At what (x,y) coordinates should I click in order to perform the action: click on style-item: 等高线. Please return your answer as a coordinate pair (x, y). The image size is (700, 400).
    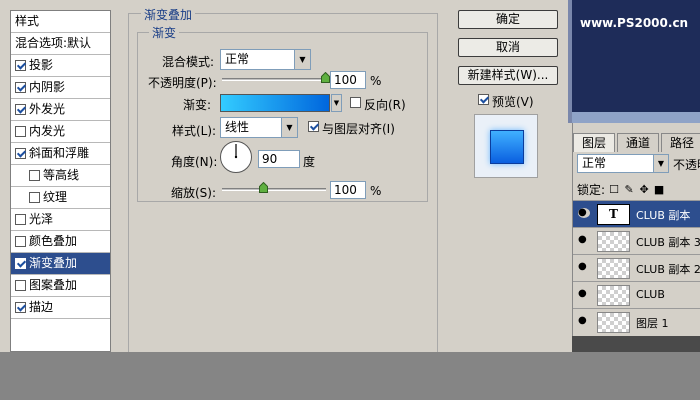
    Looking at the image, I should click on (60, 176).